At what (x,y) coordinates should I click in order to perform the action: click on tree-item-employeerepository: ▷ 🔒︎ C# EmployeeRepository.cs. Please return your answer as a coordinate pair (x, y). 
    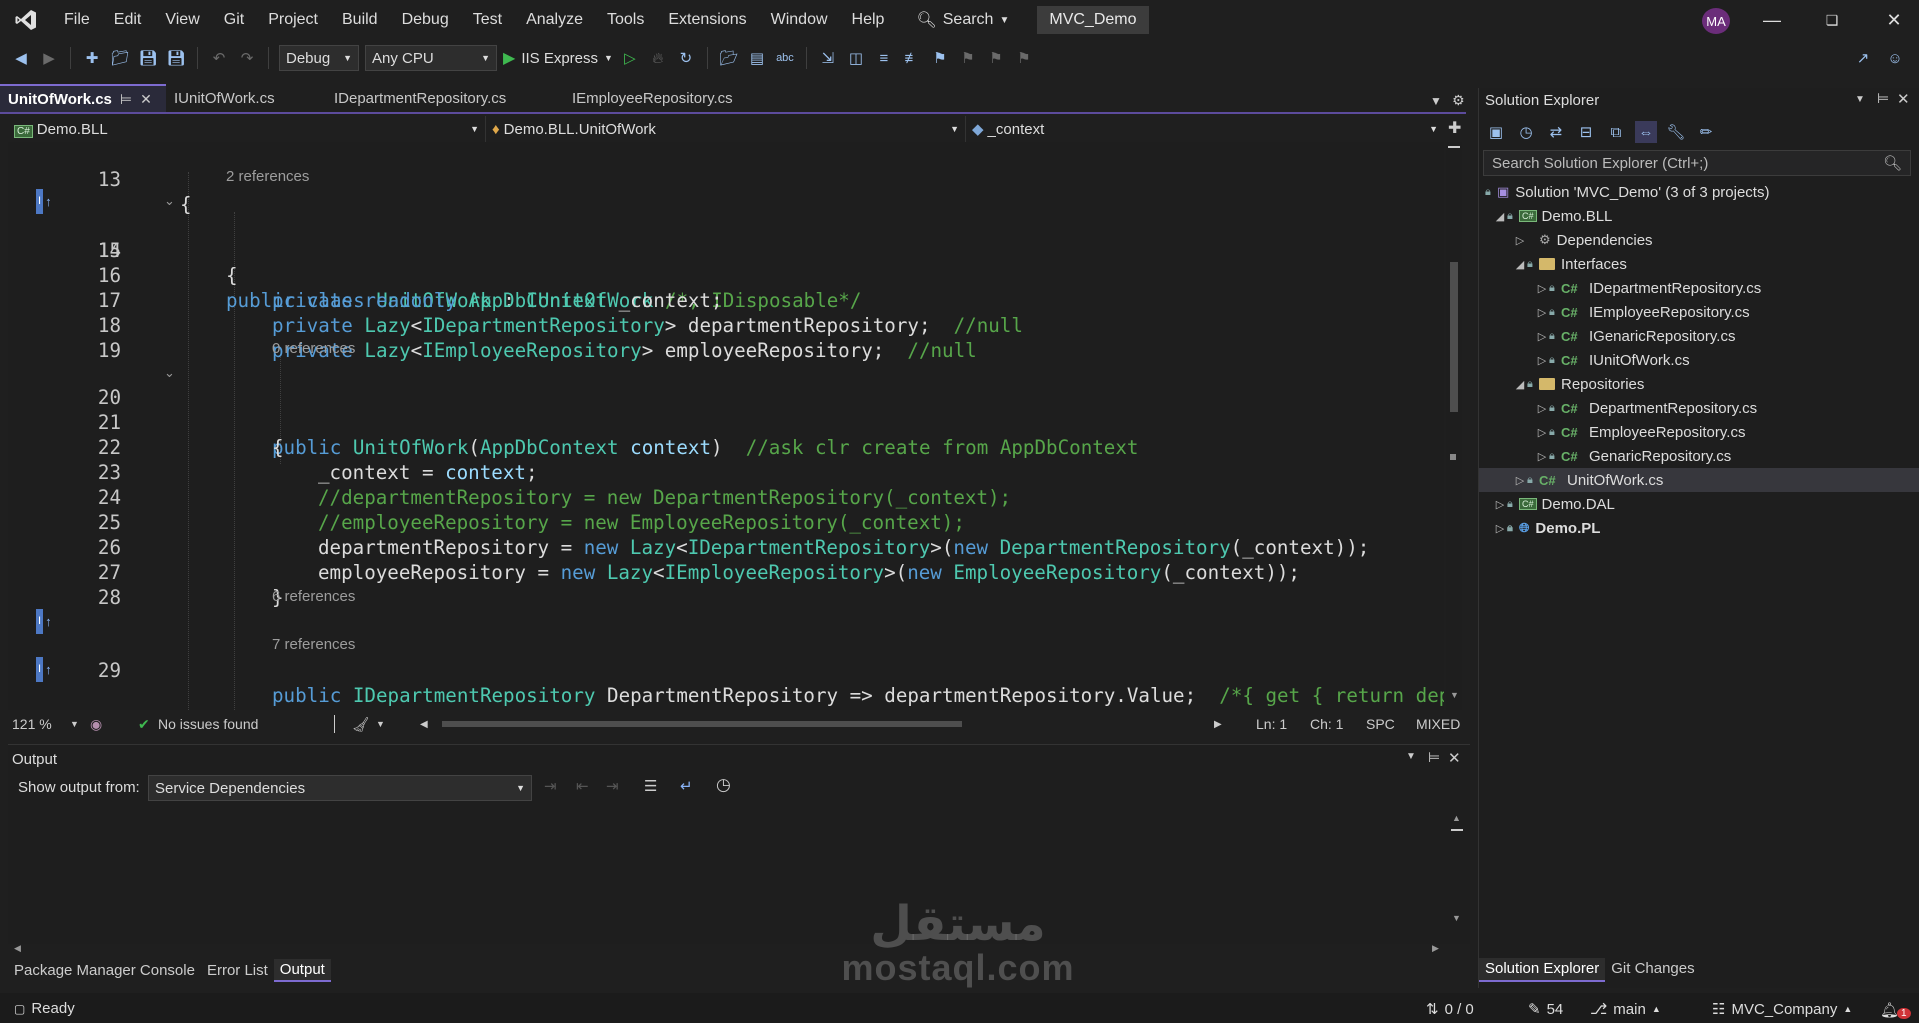
    Looking at the image, I should click on (1699, 432).